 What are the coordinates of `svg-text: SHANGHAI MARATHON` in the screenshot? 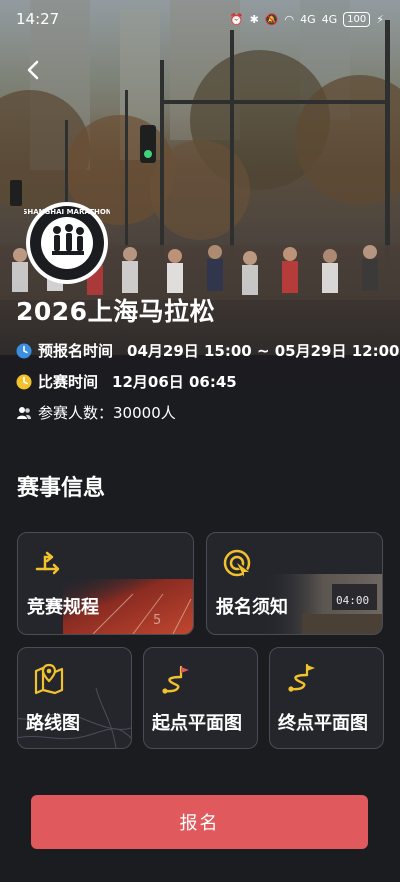 It's located at (67, 212).